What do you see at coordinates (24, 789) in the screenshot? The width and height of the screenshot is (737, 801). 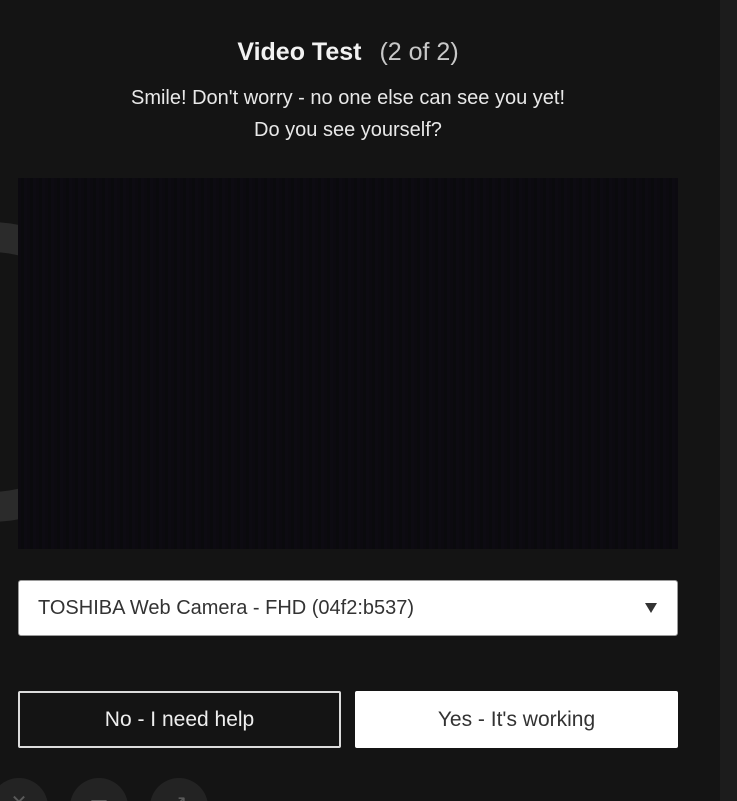 I see `mic-off-icon: ✕` at bounding box center [24, 789].